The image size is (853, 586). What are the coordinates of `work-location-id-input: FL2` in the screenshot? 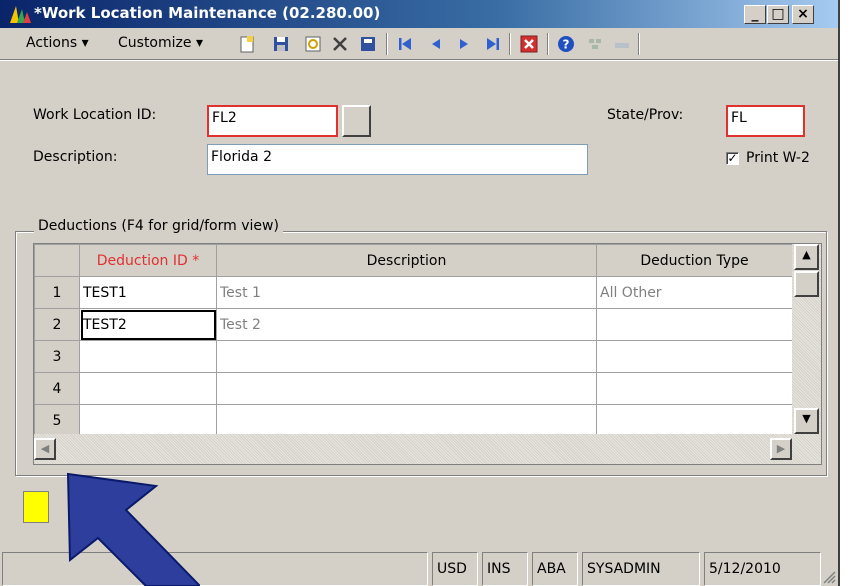 It's located at (272, 121).